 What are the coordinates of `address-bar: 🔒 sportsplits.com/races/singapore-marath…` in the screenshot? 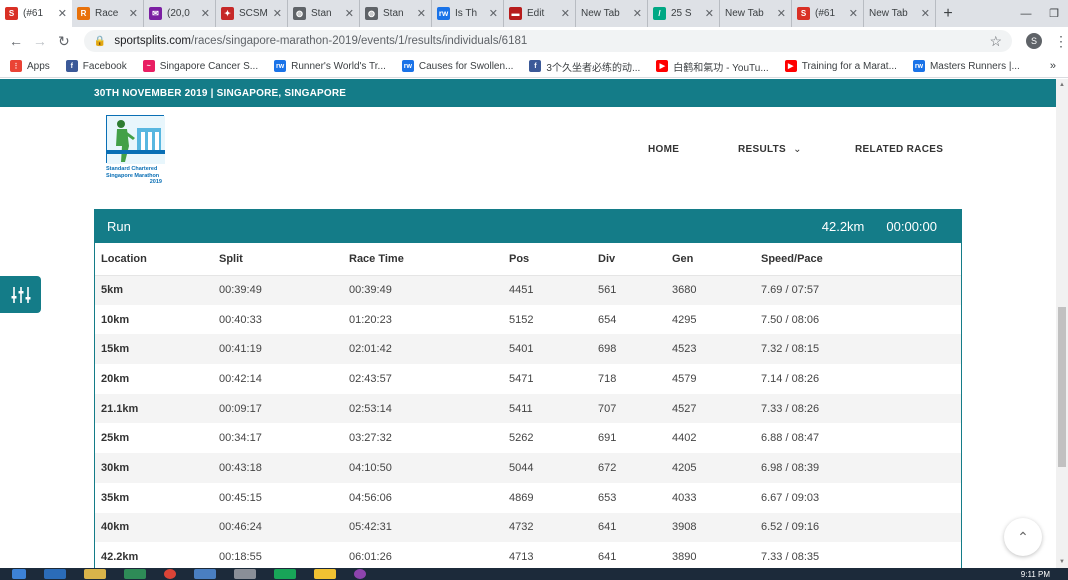 It's located at (548, 41).